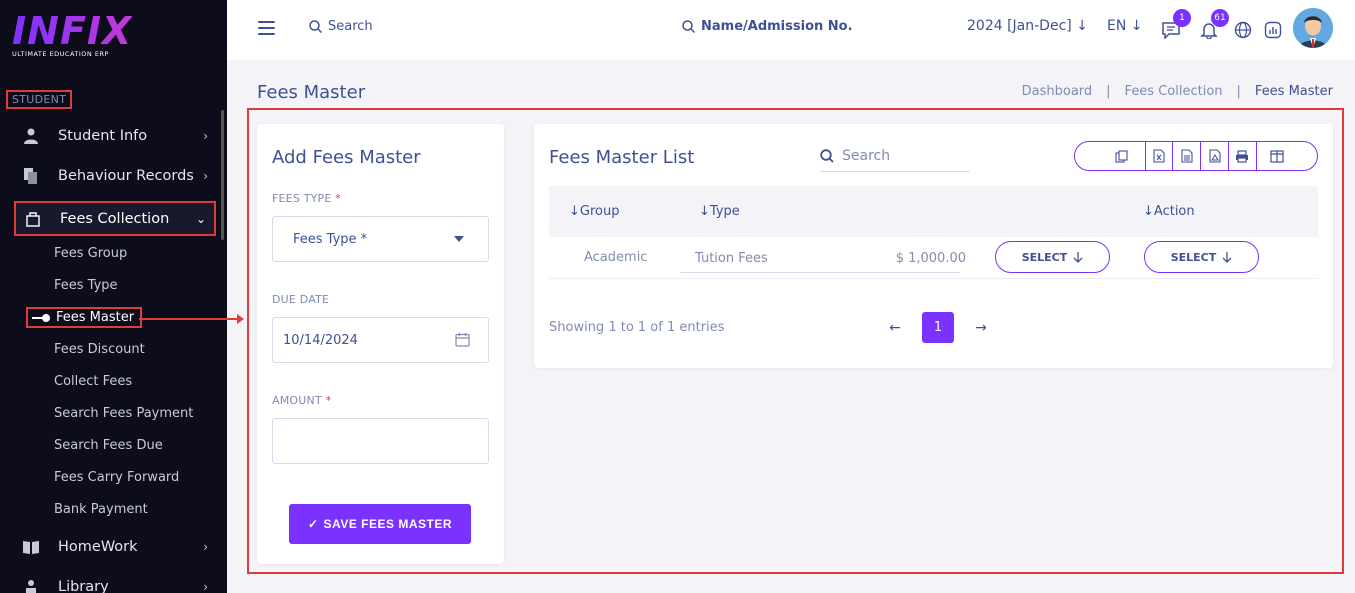  I want to click on sidebar-sub-fees-discount: Fees Discount, so click(99, 349).